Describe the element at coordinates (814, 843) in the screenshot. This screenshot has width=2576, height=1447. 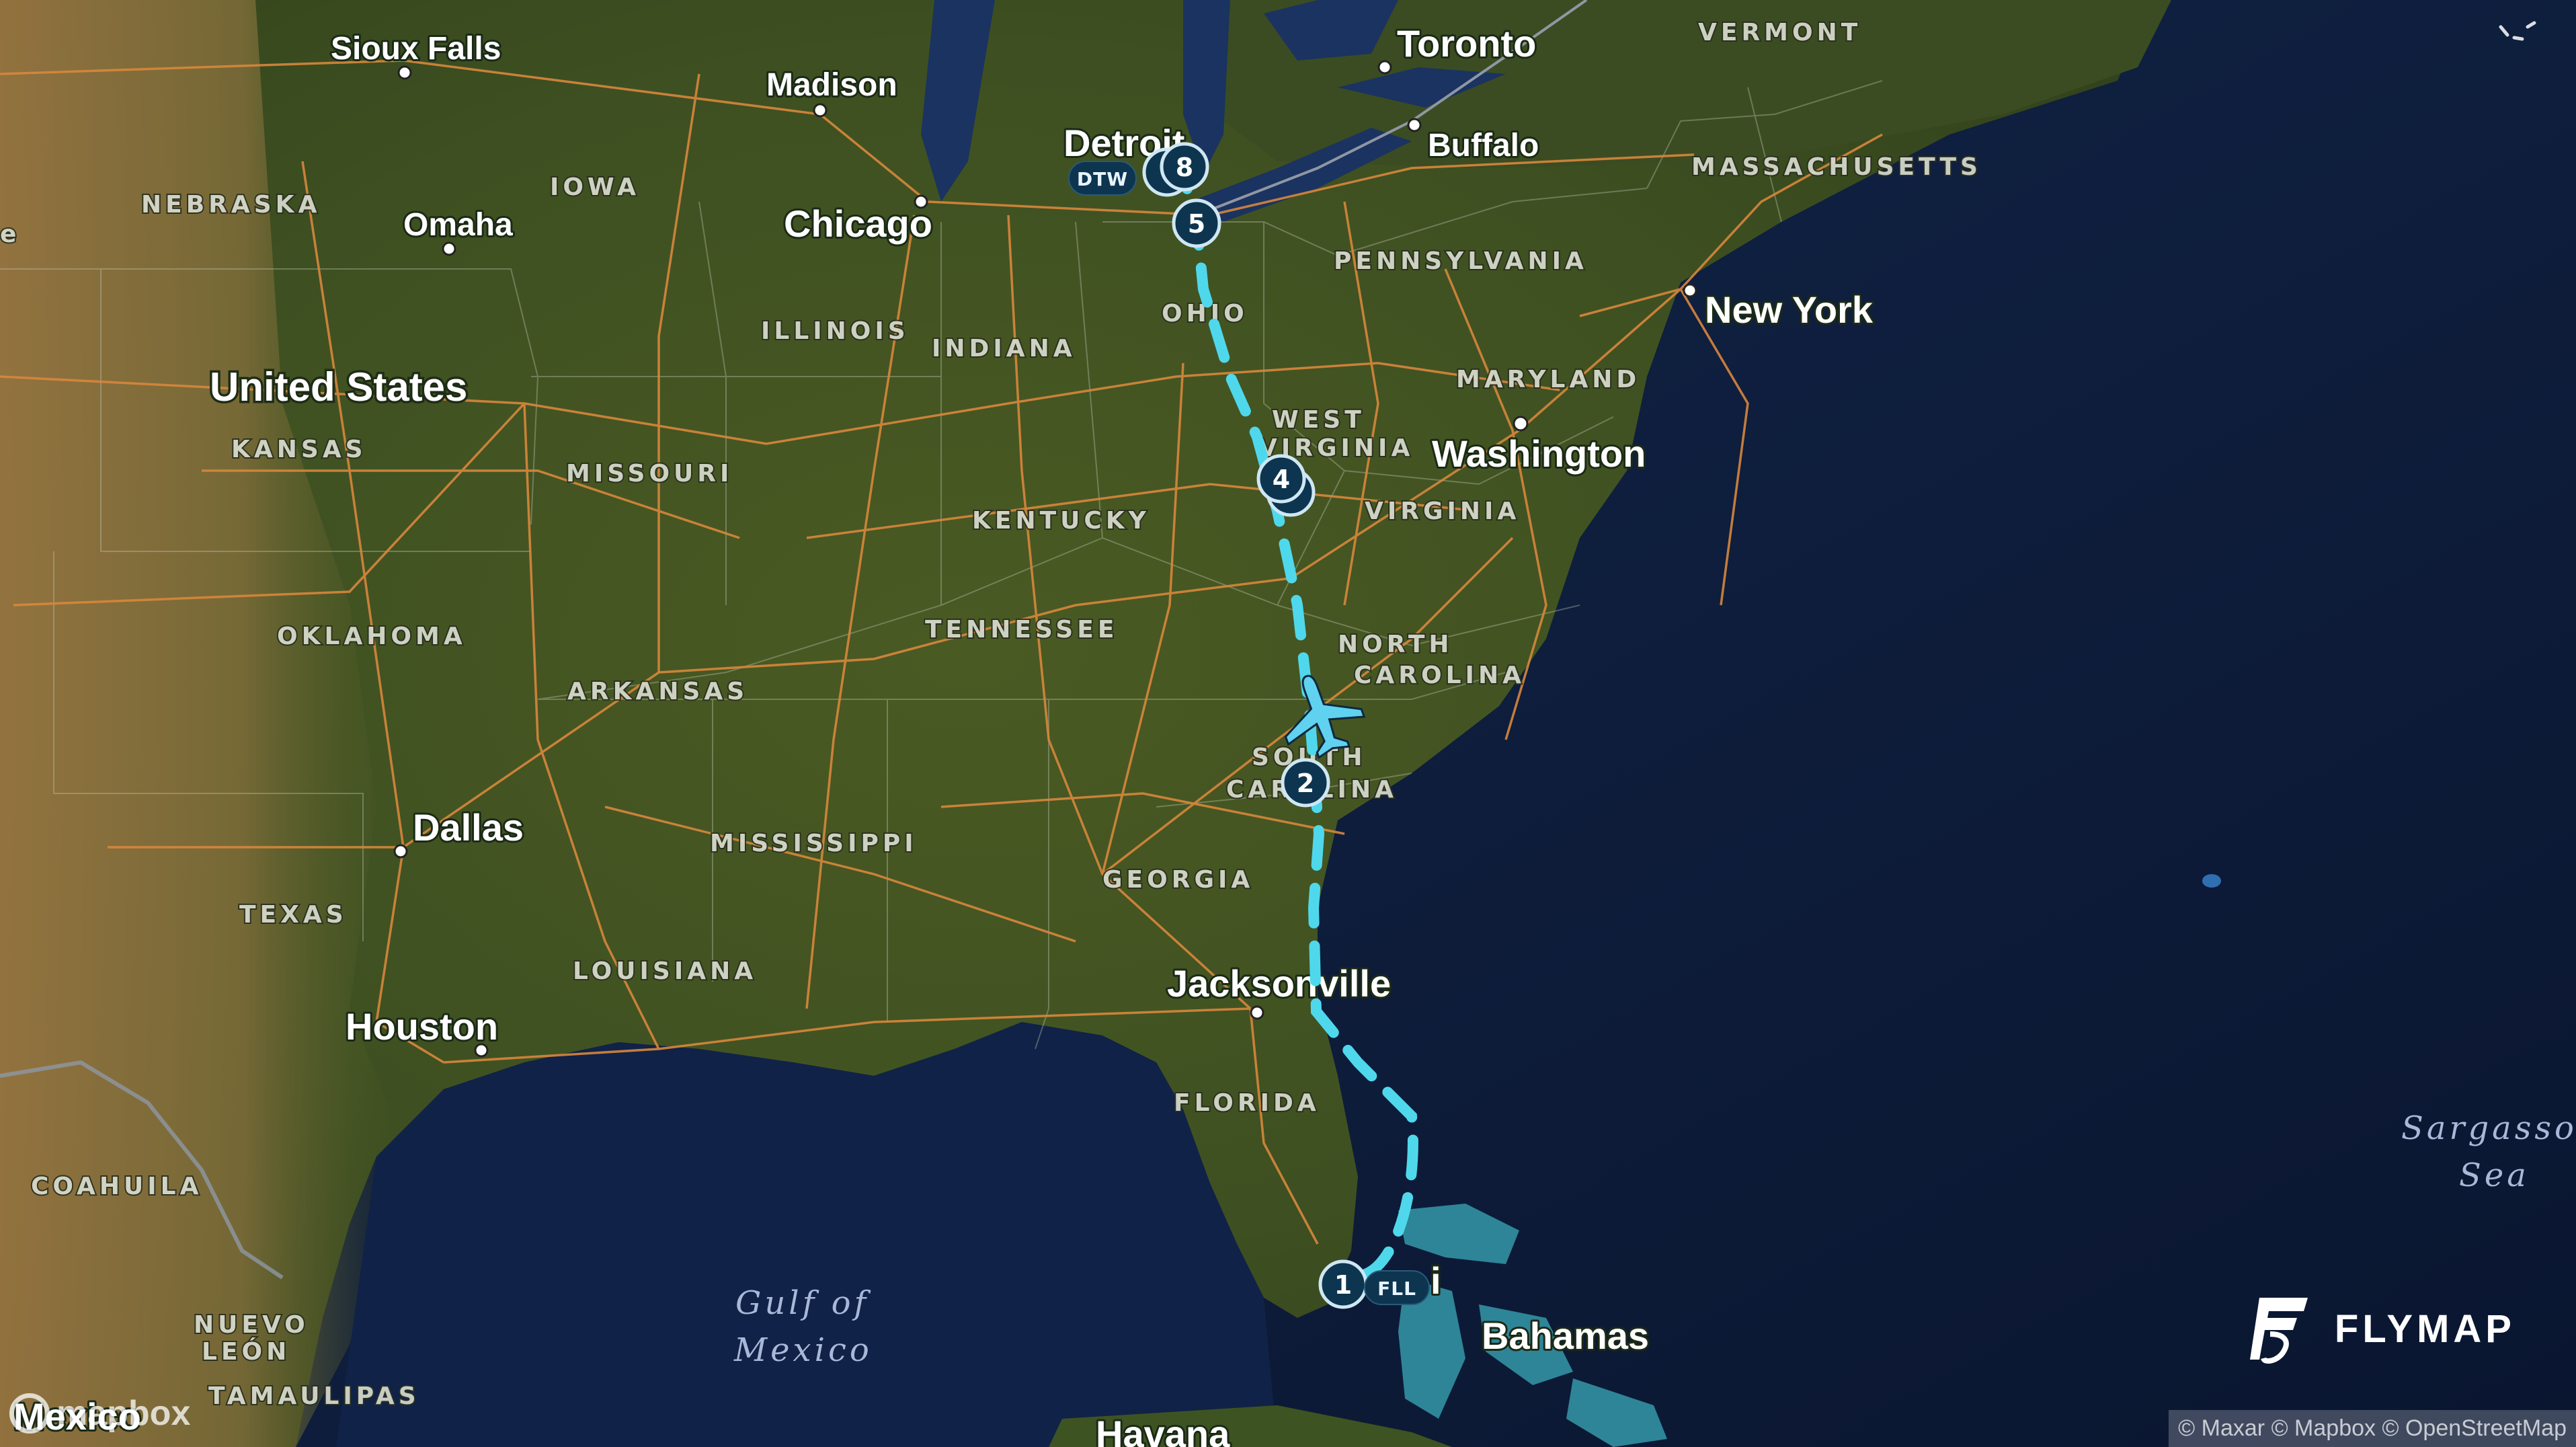
I see `state-label: MISSISSIPPI` at that location.